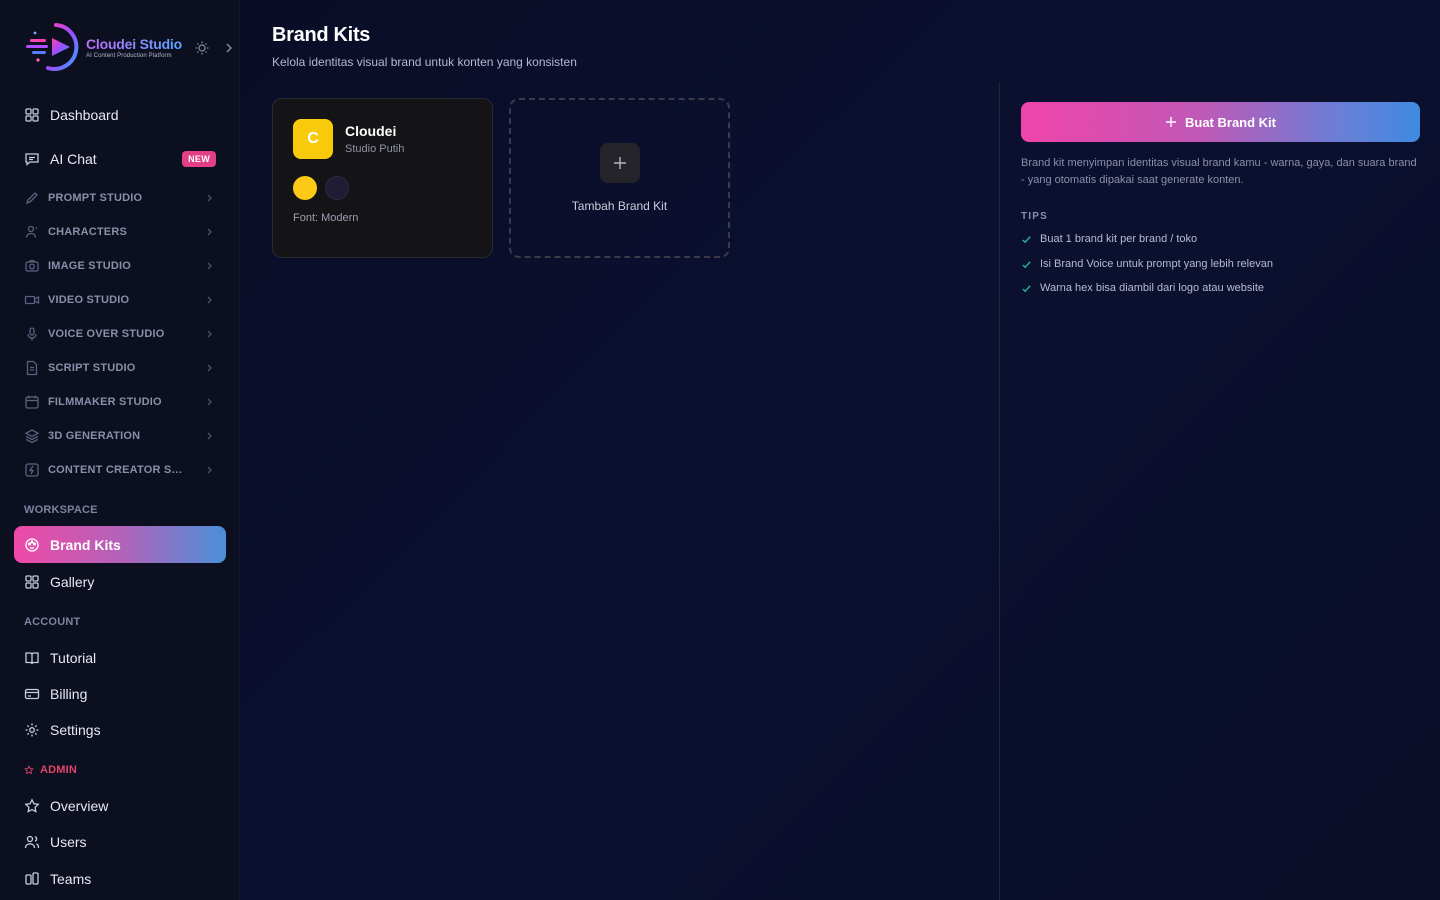 The height and width of the screenshot is (900, 1440). I want to click on tip-text: Buat 1 brand kit per brand / toko, so click(1119, 239).